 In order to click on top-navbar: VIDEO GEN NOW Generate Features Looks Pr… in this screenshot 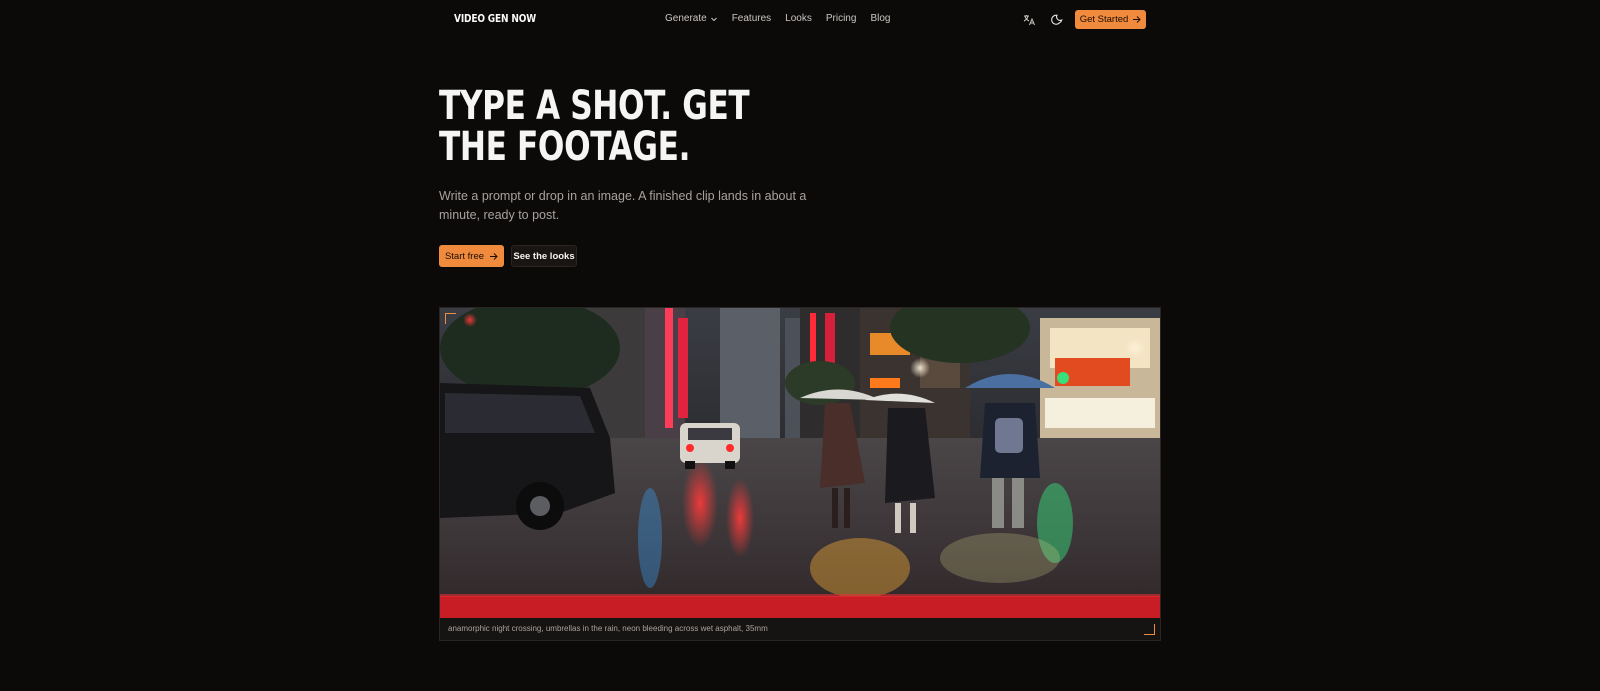, I will do `click(800, 20)`.